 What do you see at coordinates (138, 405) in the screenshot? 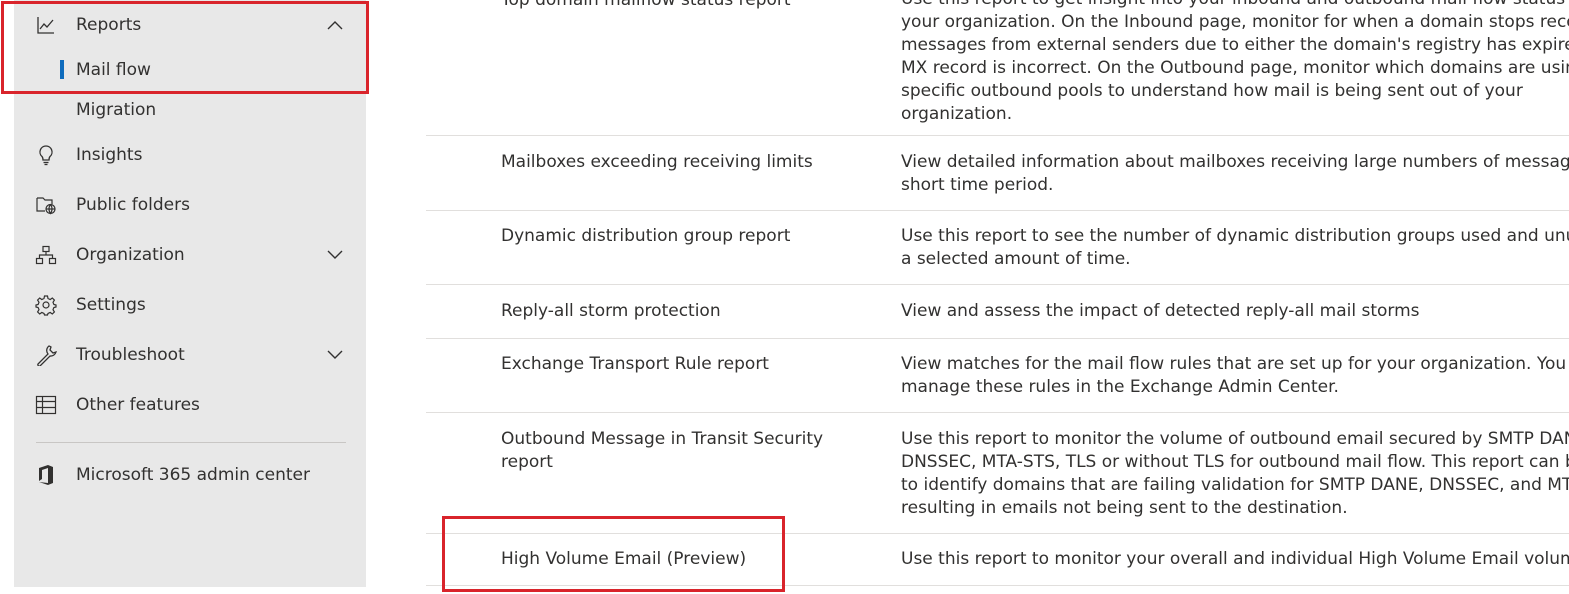
I see `sidebar-item-label: Other features` at bounding box center [138, 405].